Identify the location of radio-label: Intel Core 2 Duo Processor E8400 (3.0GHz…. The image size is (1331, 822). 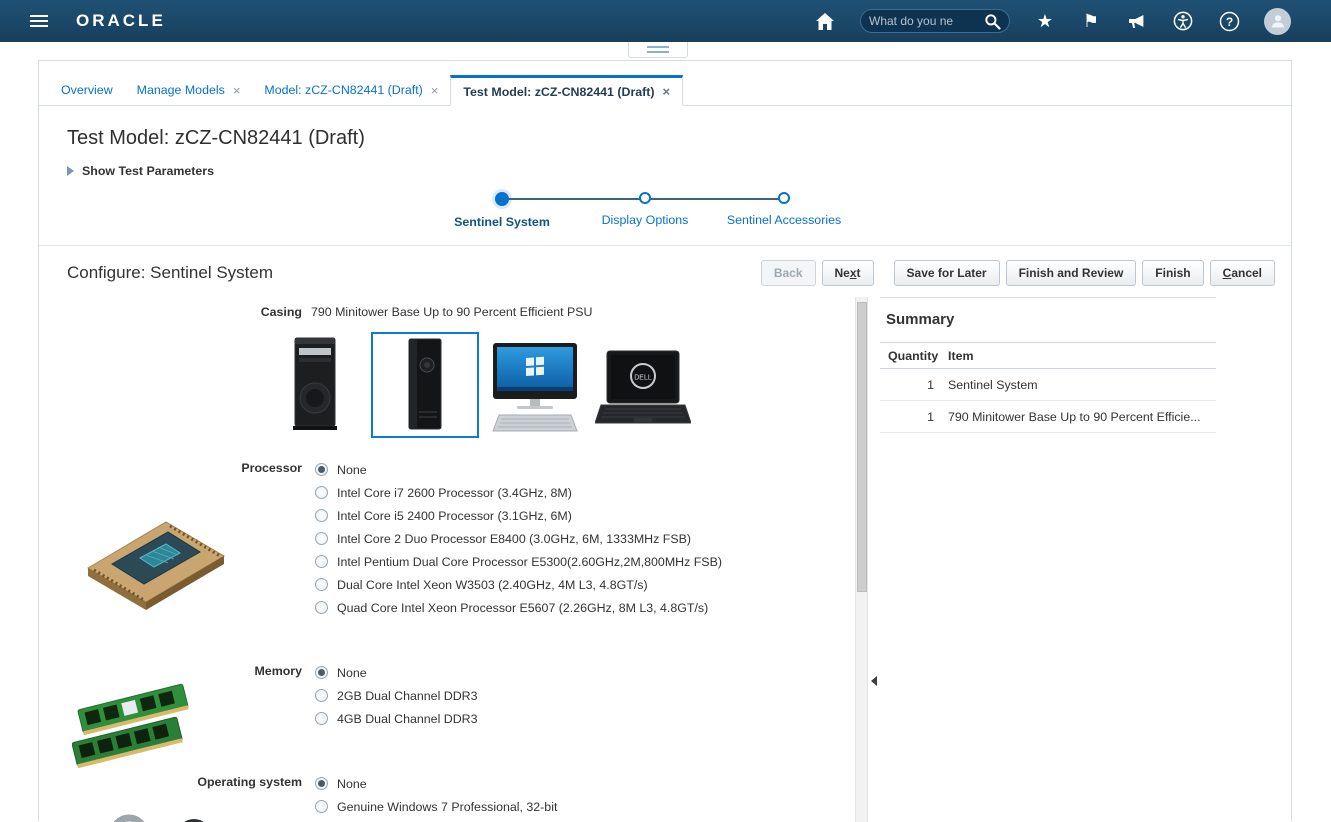
(514, 539).